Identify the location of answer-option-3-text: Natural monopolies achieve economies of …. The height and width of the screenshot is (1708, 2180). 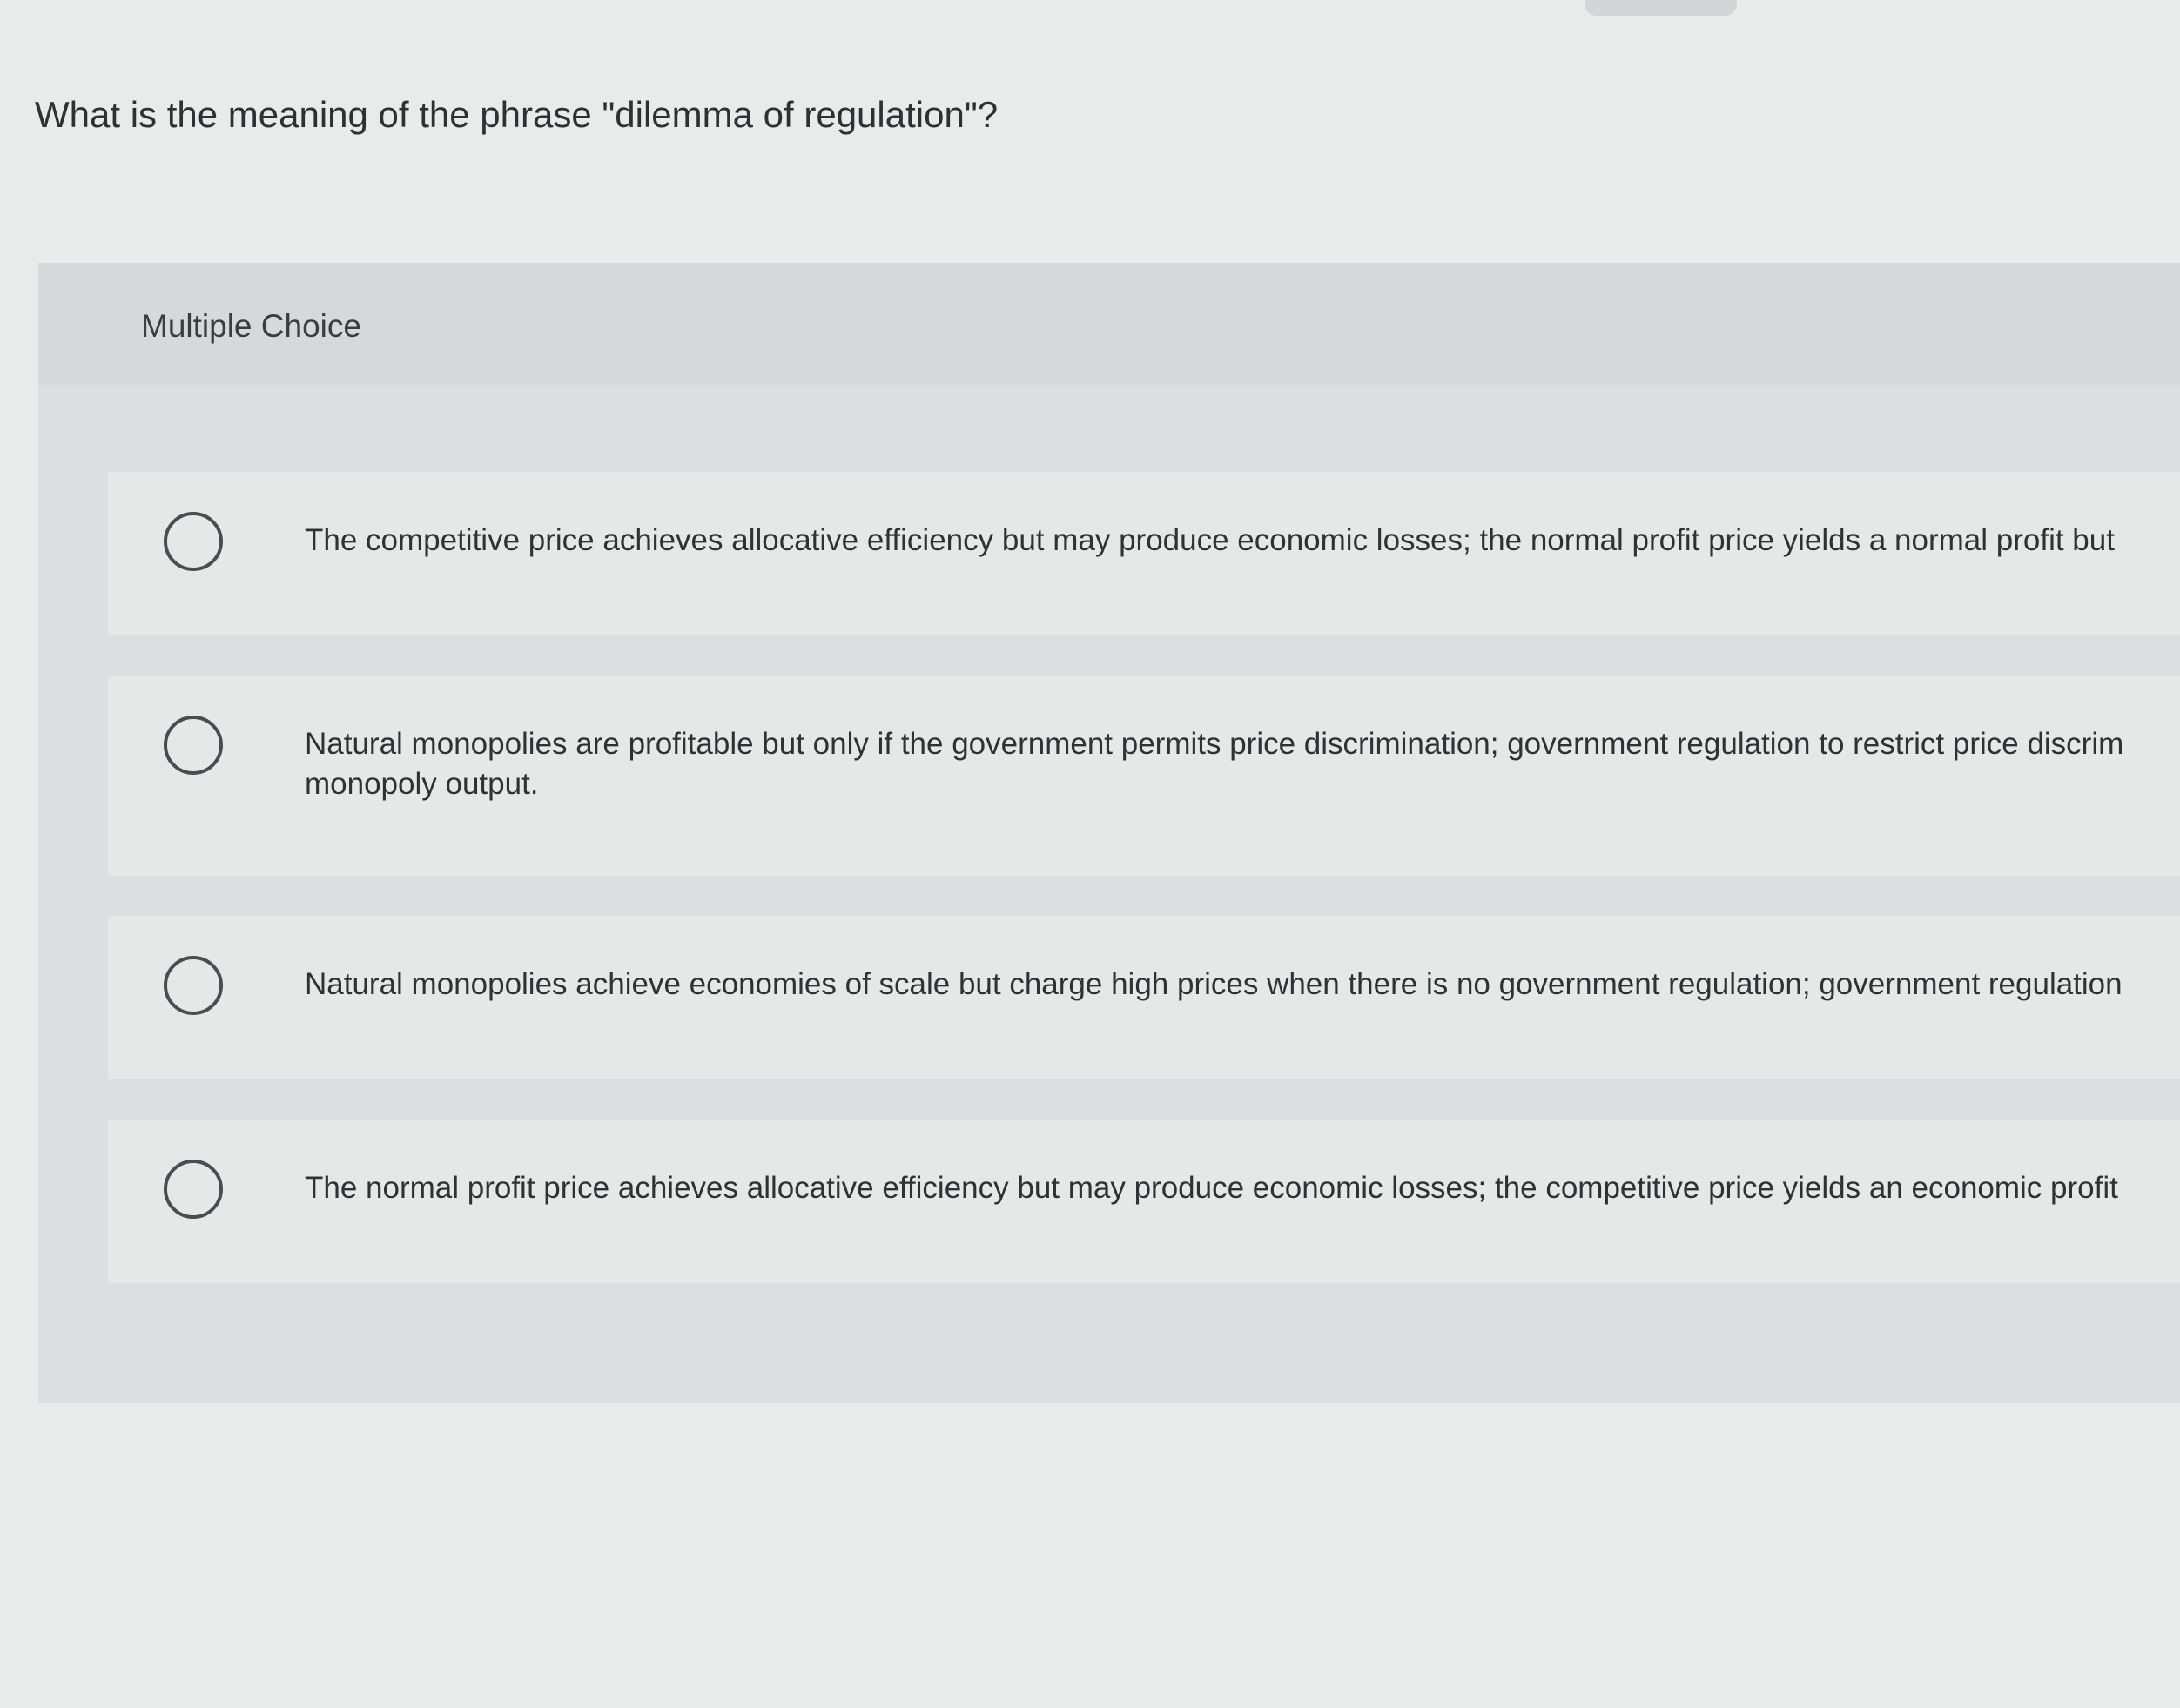
(1242, 985).